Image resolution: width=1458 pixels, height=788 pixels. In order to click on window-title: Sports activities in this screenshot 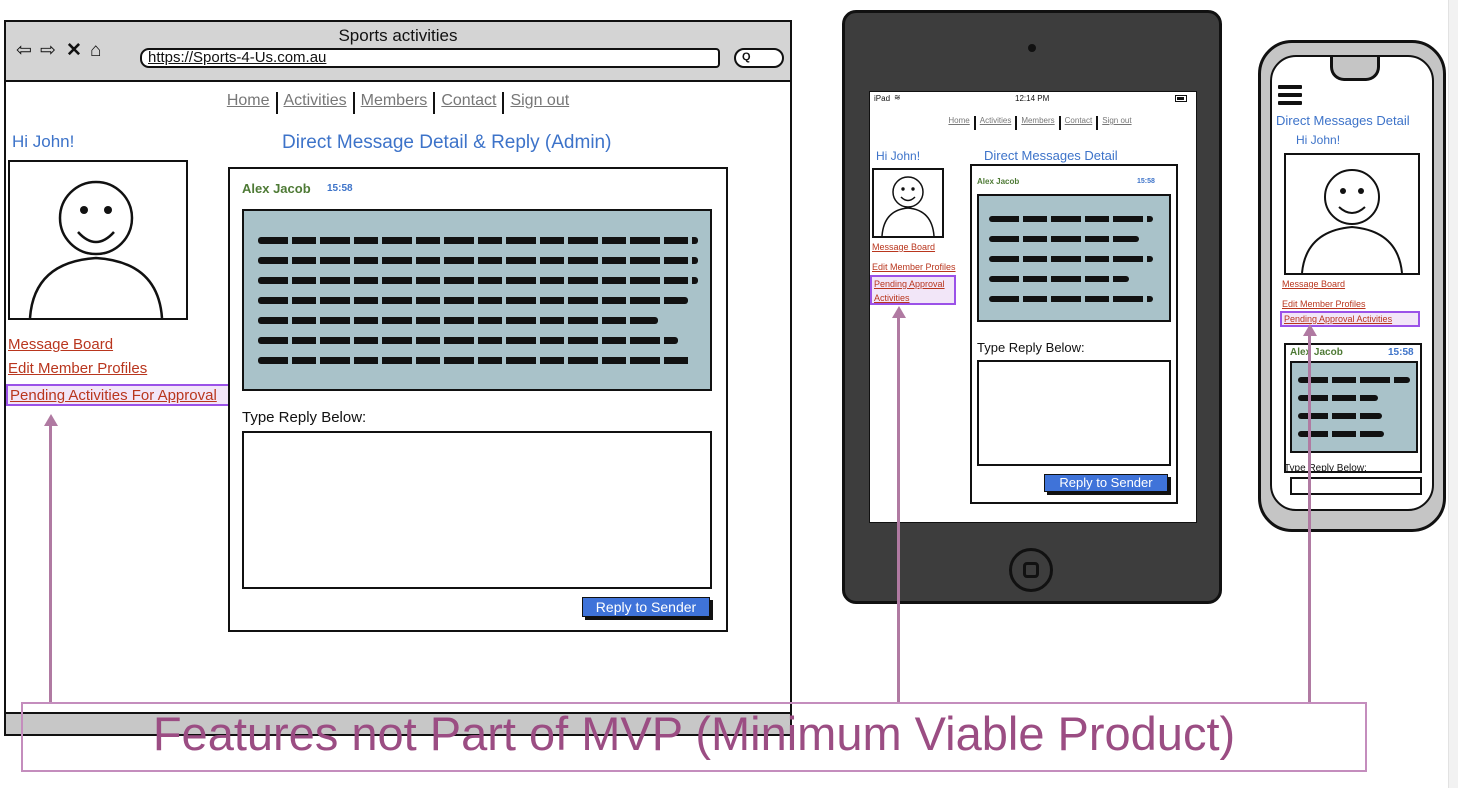, I will do `click(398, 35)`.